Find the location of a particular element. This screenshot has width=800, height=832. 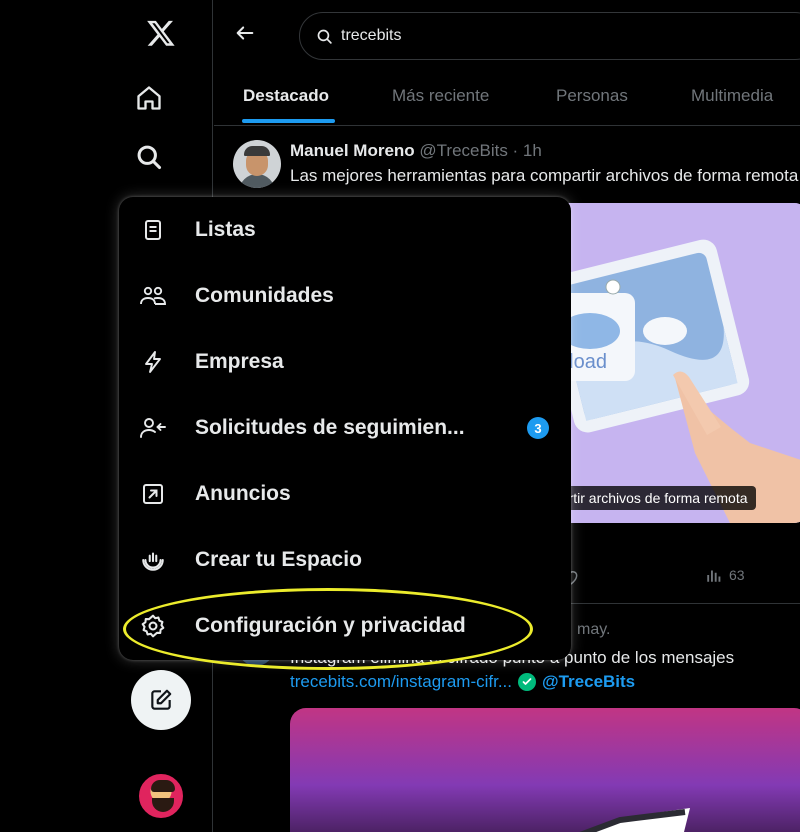

tweet2-mention: @TreceBits is located at coordinates (588, 682).